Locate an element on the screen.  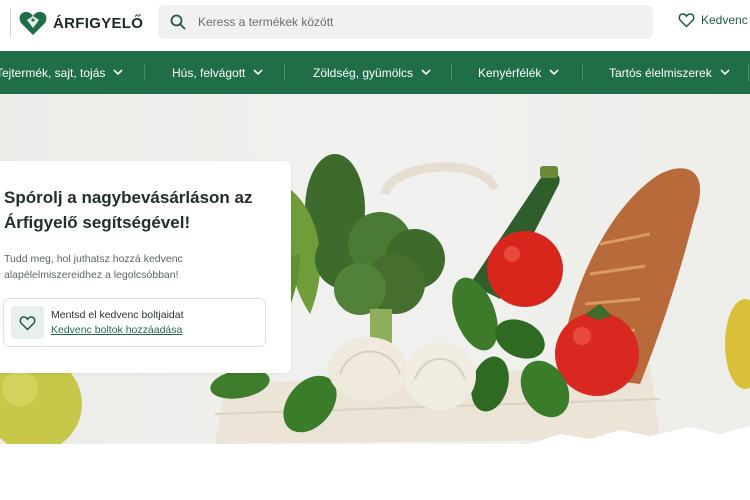
site-header: ÁRFIGYELŐ Kedvenc b is located at coordinates (375, 25).